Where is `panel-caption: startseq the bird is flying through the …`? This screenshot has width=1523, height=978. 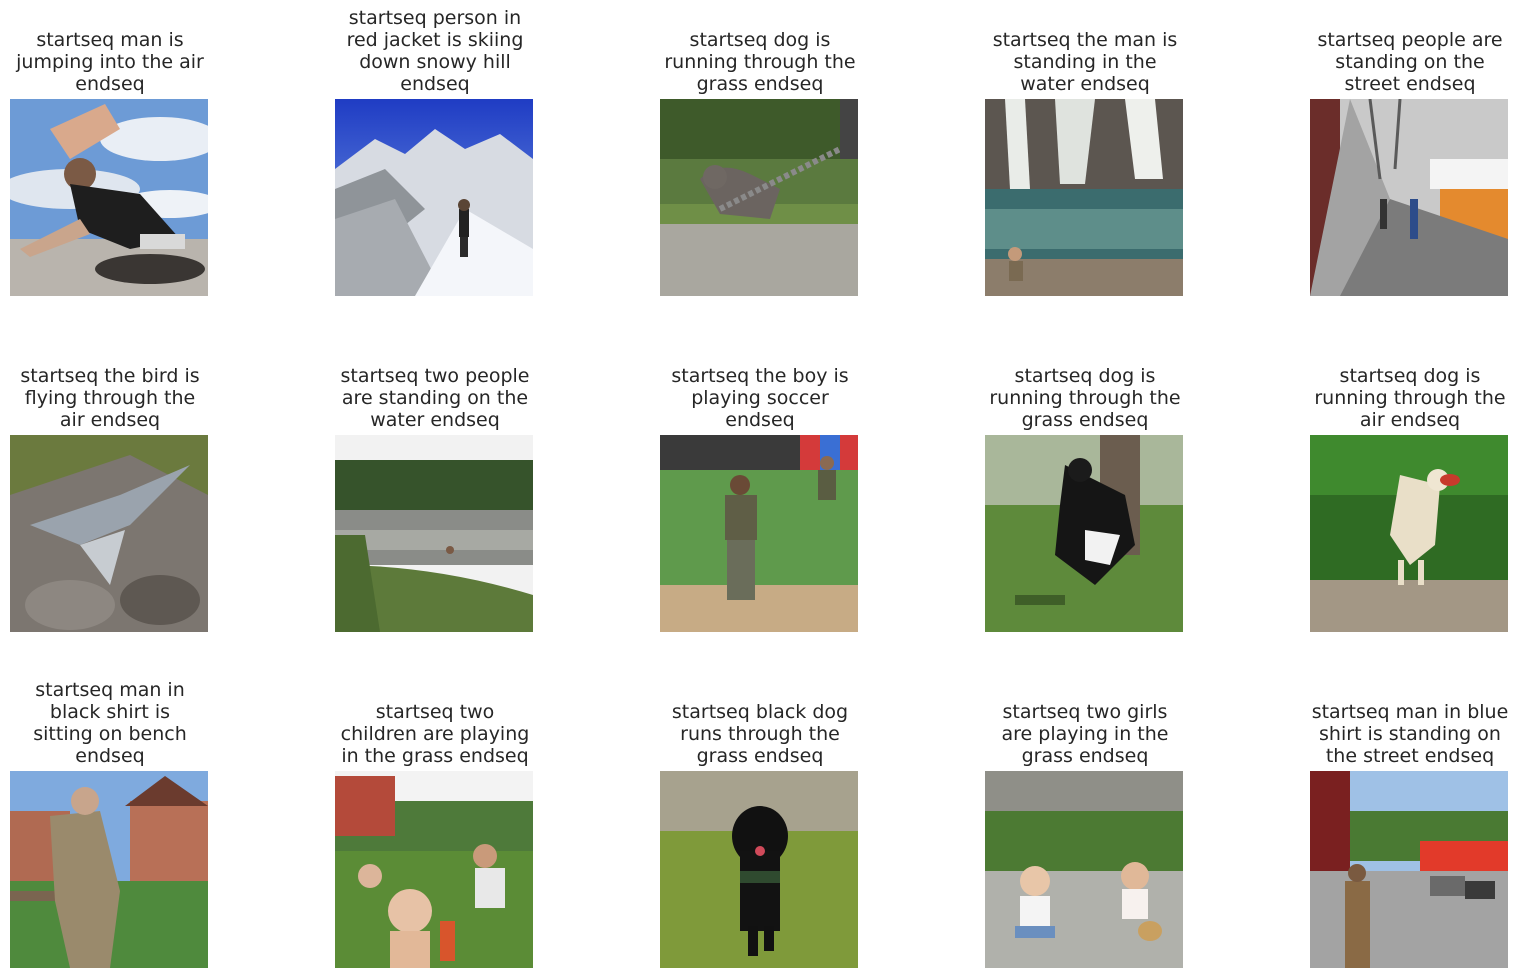 panel-caption: startseq the bird is flying through the … is located at coordinates (110, 398).